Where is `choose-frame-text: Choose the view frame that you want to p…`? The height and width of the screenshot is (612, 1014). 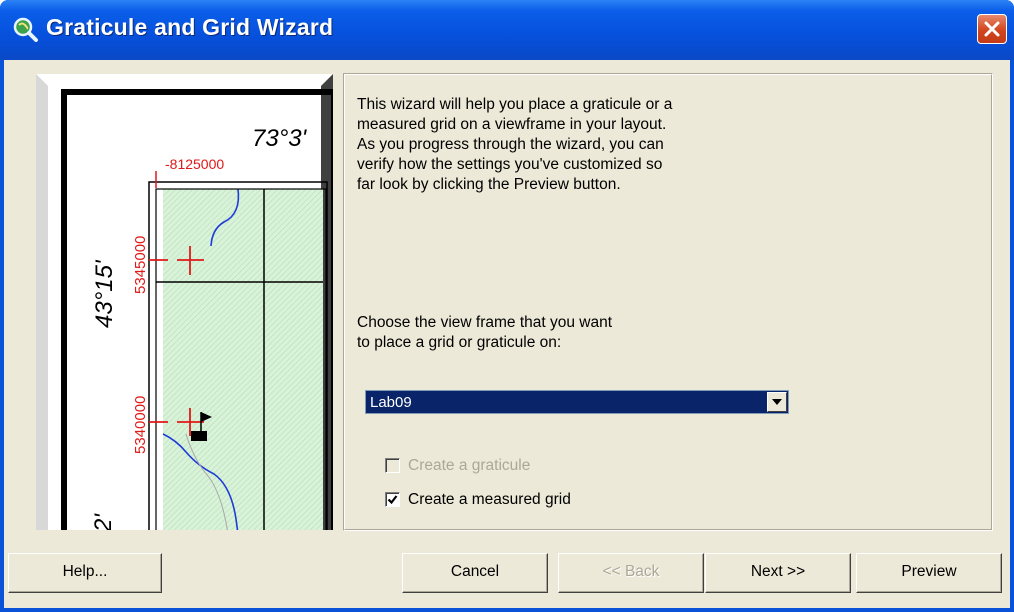 choose-frame-text: Choose the view frame that you want to p… is located at coordinates (485, 332).